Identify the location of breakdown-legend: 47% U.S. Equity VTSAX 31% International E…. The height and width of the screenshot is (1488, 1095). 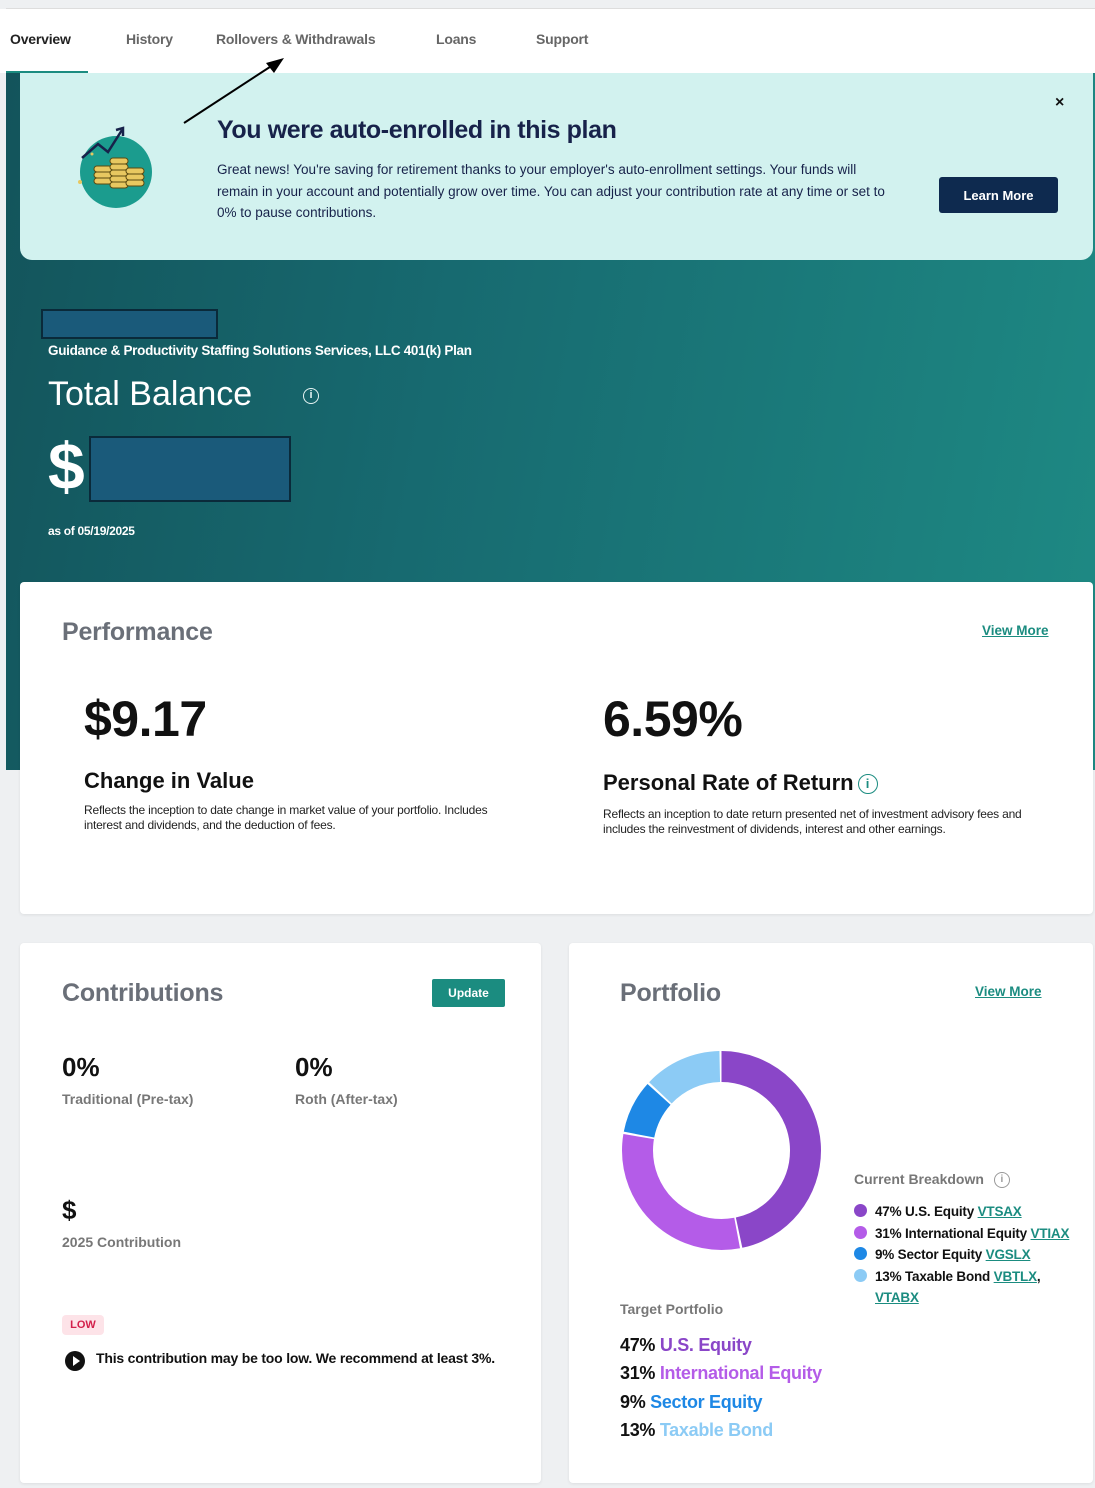
(964, 1255).